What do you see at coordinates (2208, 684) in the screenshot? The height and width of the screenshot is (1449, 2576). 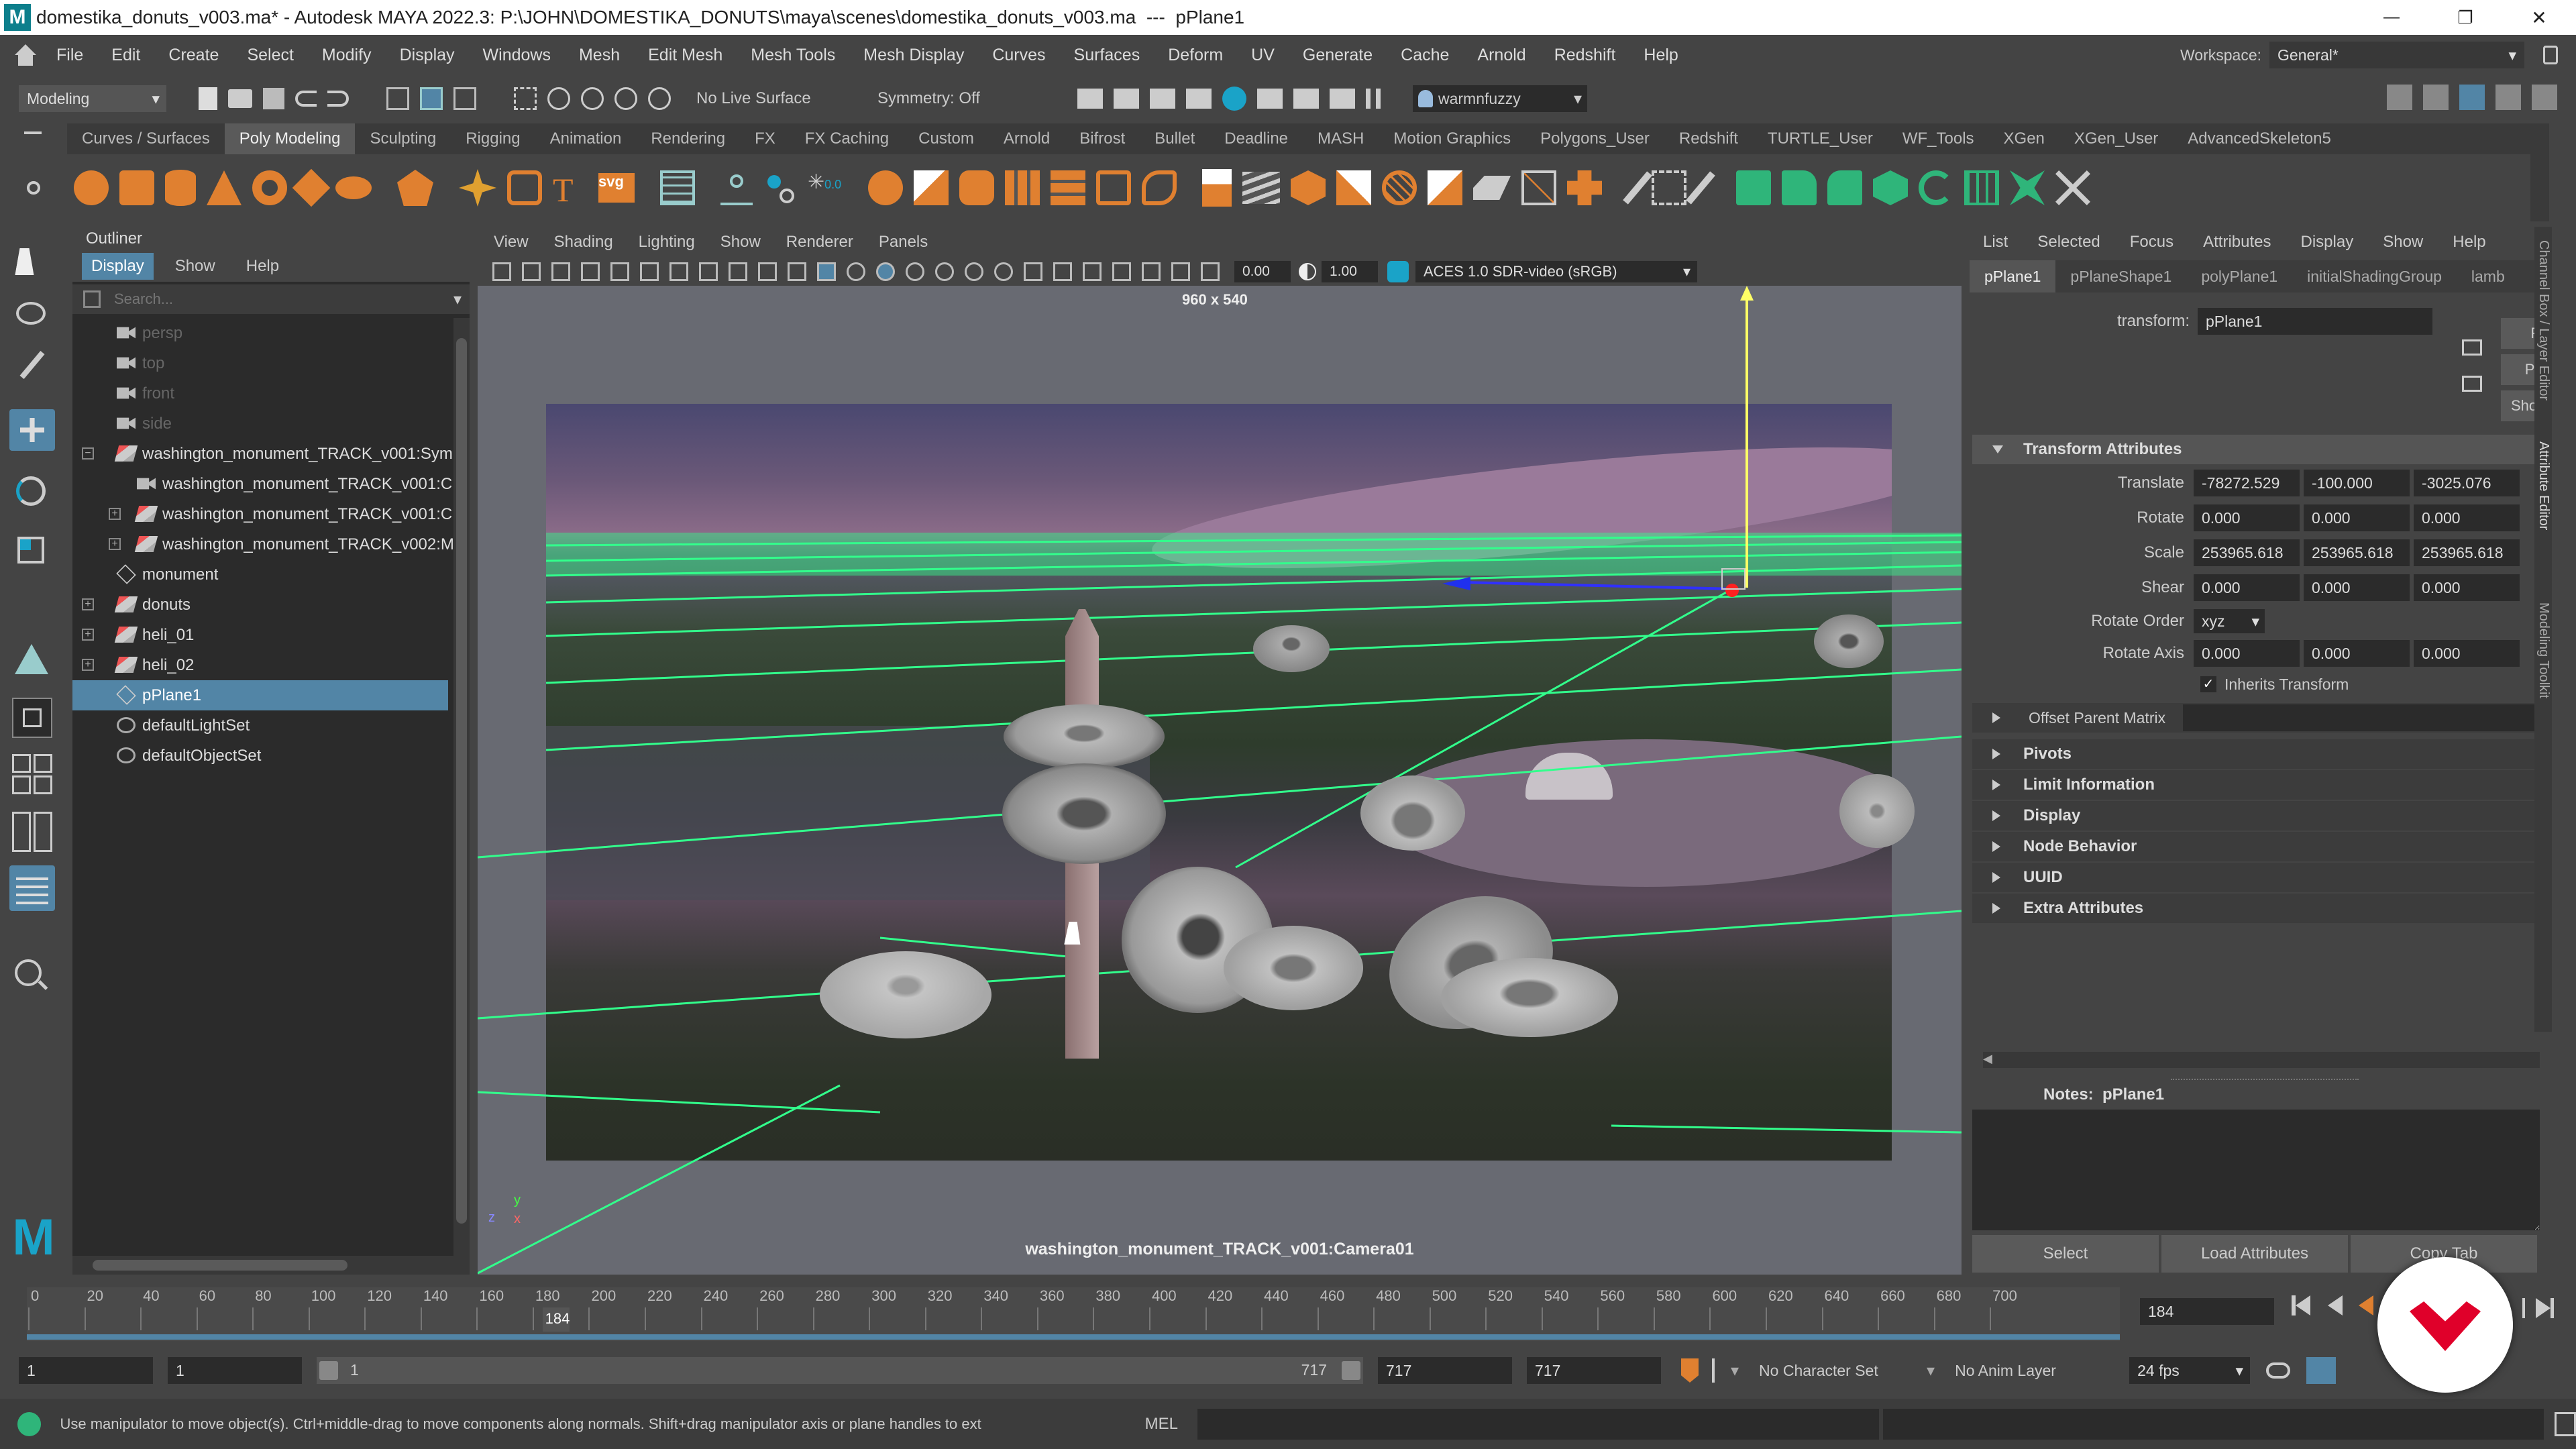 I see `inherits-transform-checkbox: ✓` at bounding box center [2208, 684].